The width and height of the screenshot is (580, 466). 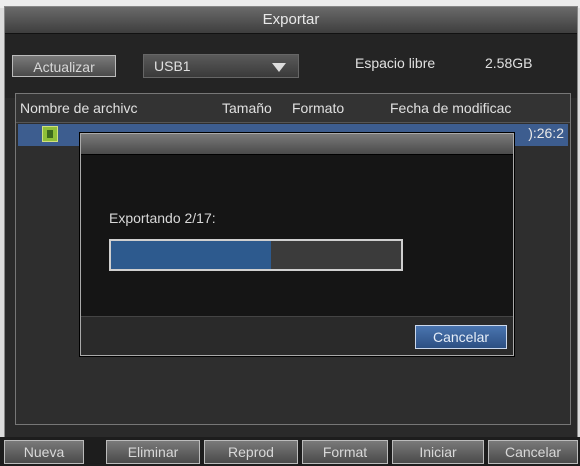 I want to click on export-status-text: Exportando 2/17:, so click(x=162, y=218).